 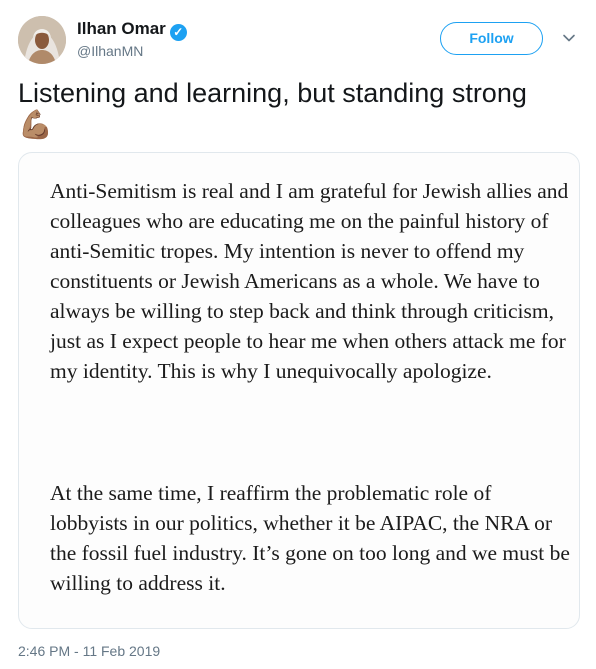 What do you see at coordinates (35, 124) in the screenshot?
I see `flexed-biceps-emoji: 💪🏽` at bounding box center [35, 124].